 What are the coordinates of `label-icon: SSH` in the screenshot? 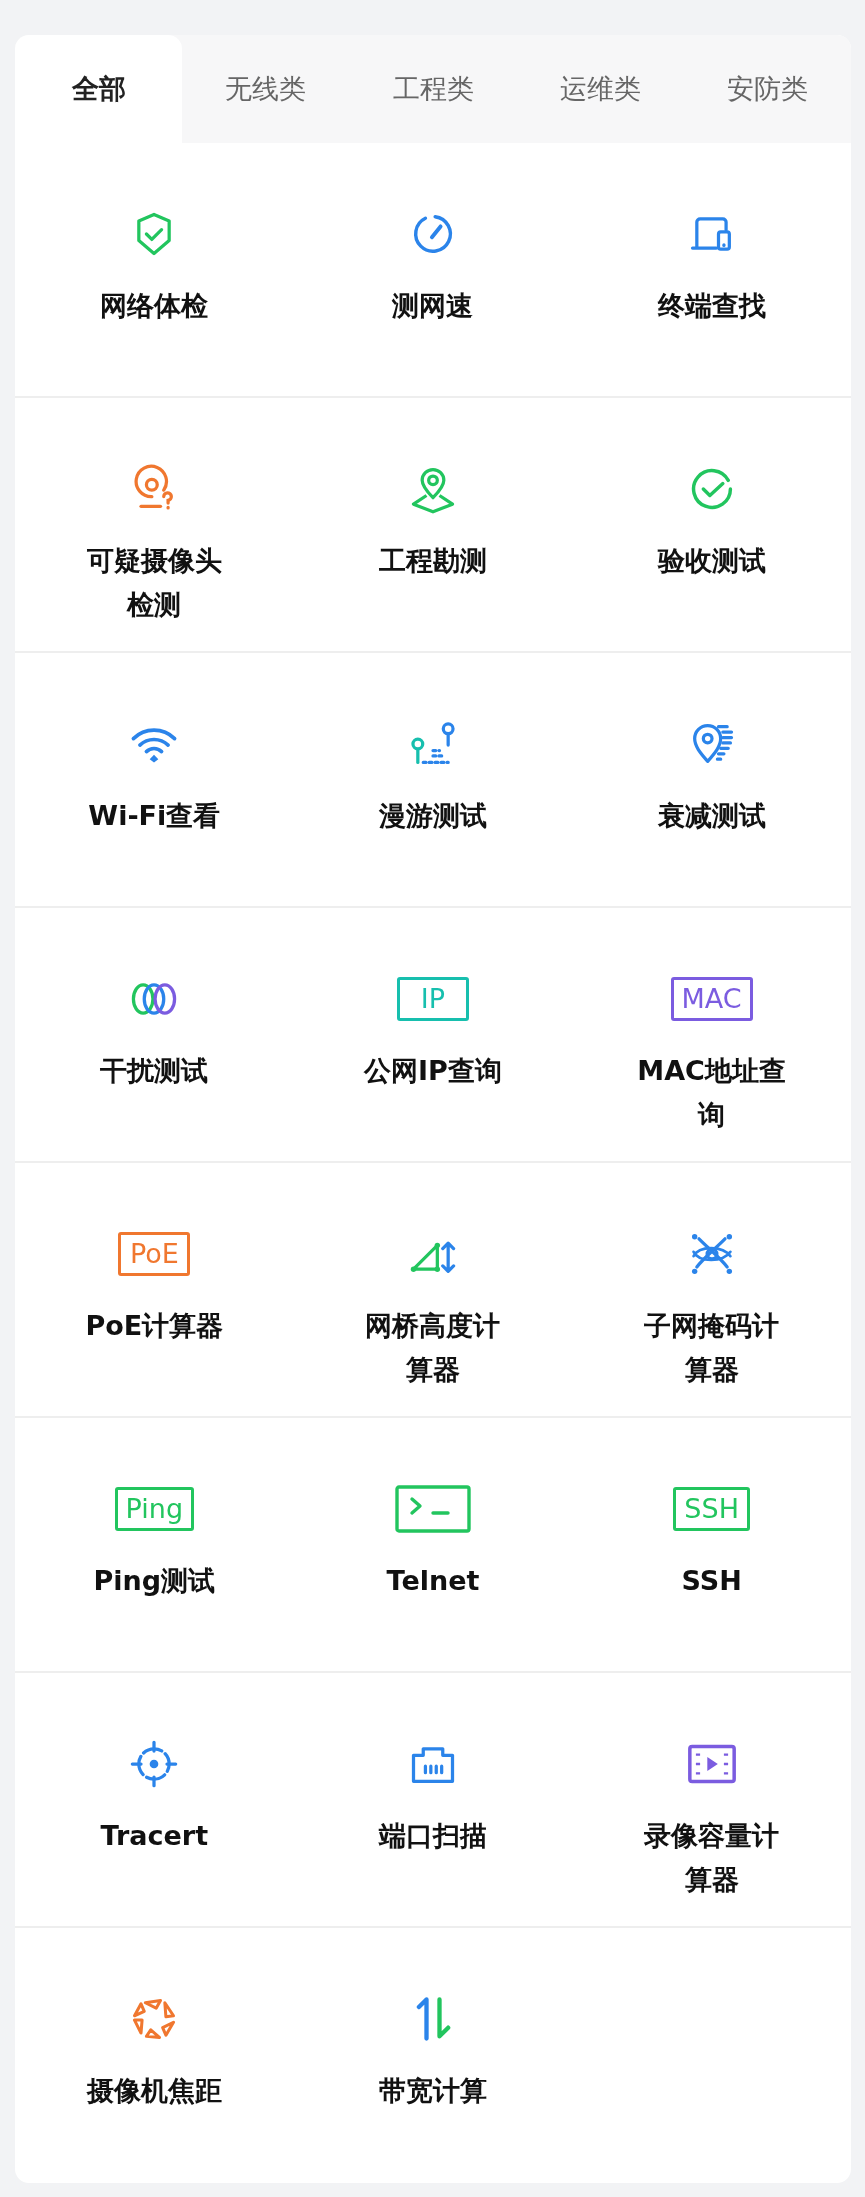 It's located at (711, 1509).